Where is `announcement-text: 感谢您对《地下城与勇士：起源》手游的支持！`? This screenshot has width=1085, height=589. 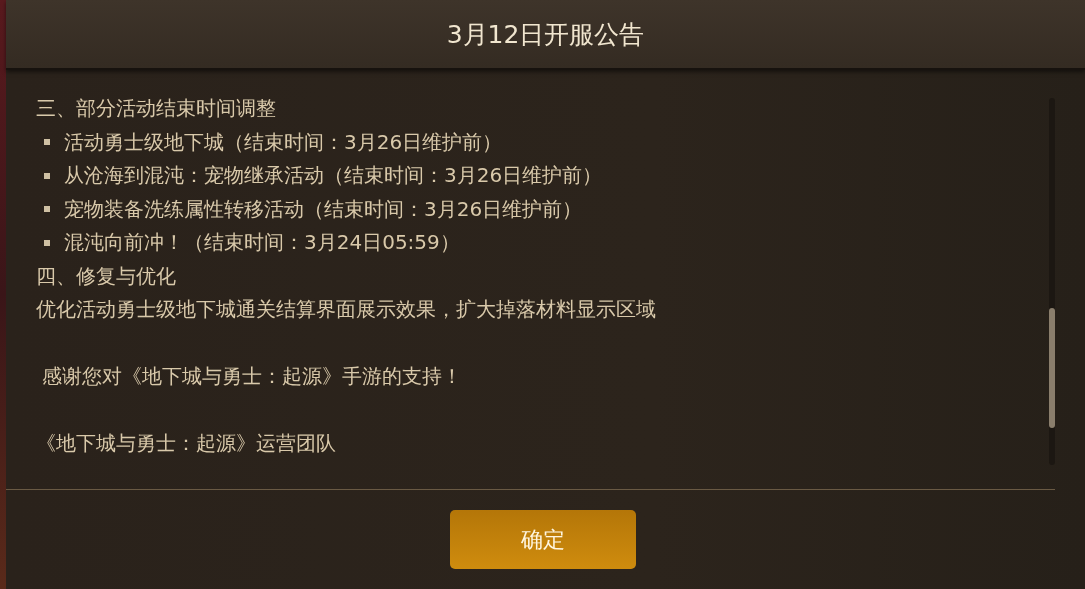
announcement-text: 感谢您对《地下城与勇士：起源》手游的支持！ is located at coordinates (252, 376).